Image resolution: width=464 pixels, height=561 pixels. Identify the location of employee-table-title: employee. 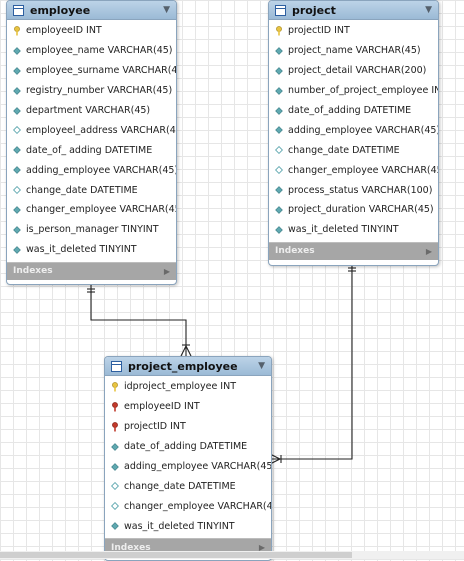
(60, 10).